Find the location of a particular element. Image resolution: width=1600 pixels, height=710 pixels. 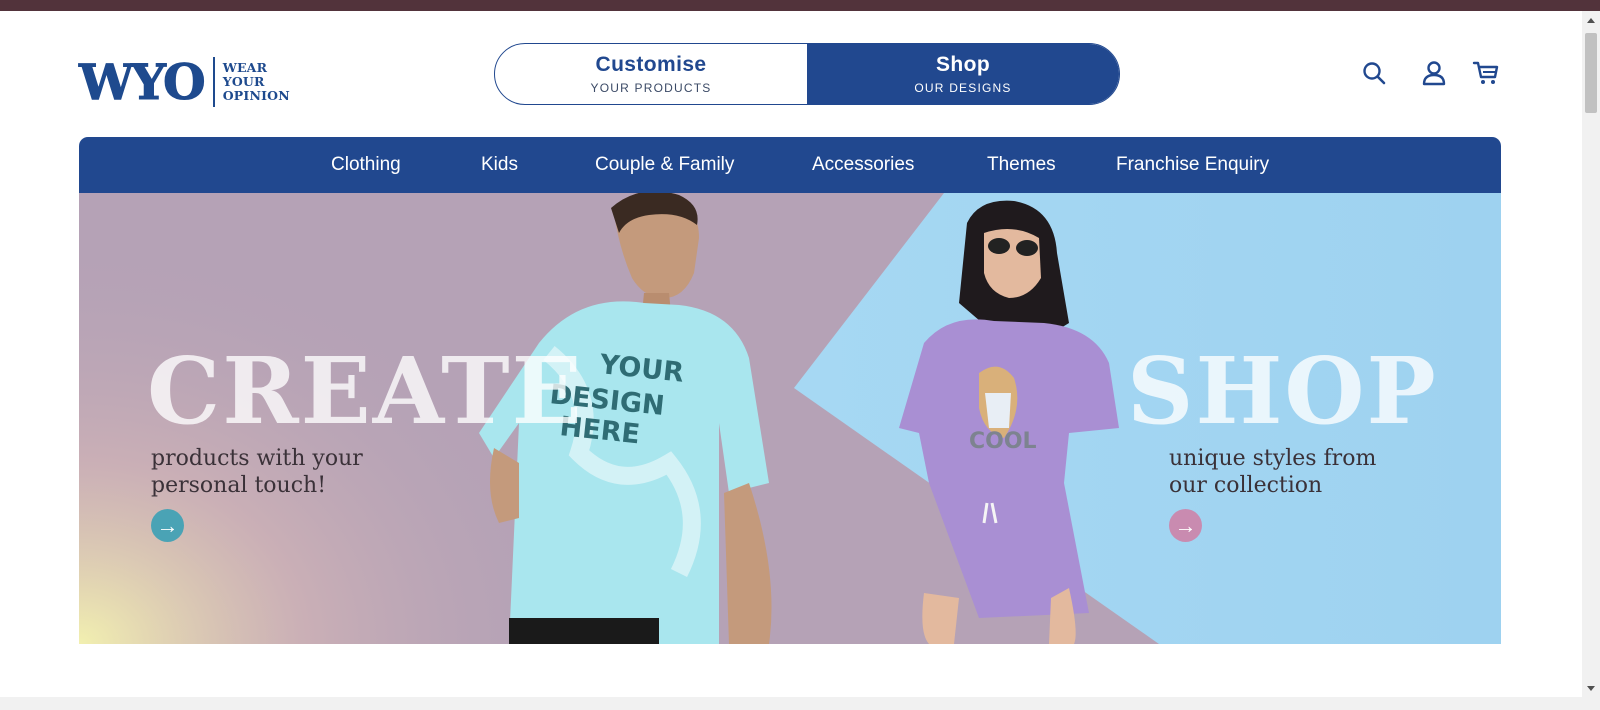

logo-mark: WYO is located at coordinates (143, 81).